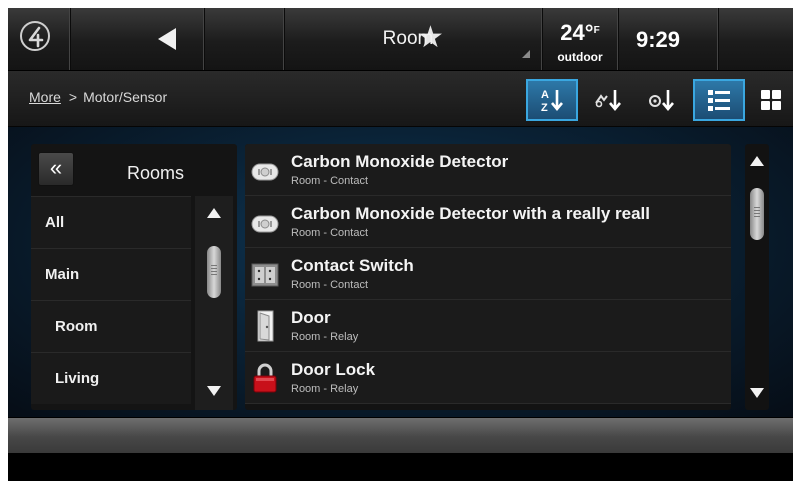  Describe the element at coordinates (77, 378) in the screenshot. I see `room-item-label: Living` at that location.